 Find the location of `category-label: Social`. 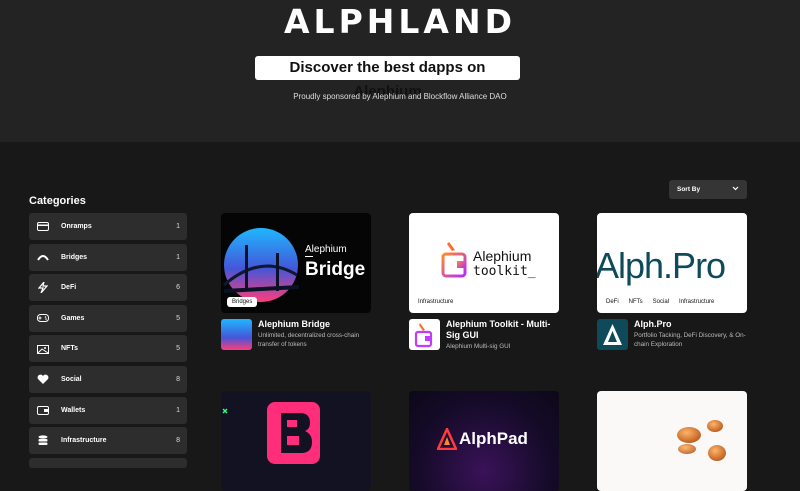

category-label: Social is located at coordinates (71, 379).